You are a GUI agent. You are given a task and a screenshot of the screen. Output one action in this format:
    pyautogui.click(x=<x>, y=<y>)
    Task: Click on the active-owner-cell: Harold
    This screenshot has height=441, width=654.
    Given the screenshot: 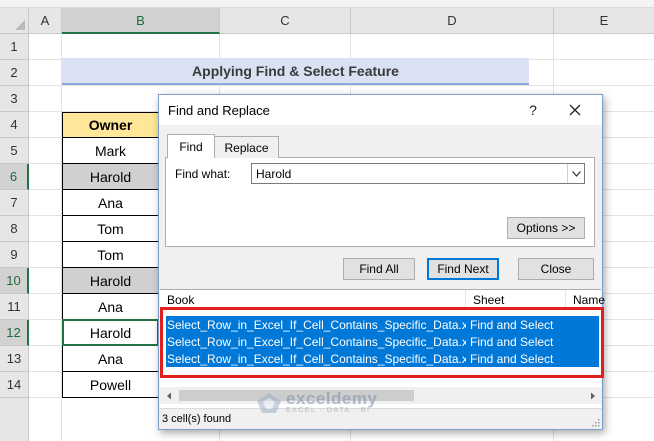 What is the action you would take?
    pyautogui.click(x=110, y=332)
    